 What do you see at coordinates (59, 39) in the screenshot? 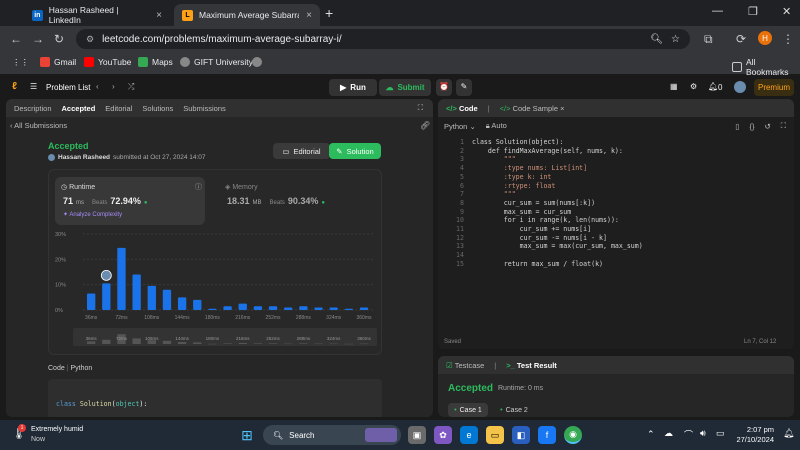
I see `reload-icon: ↻` at bounding box center [59, 39].